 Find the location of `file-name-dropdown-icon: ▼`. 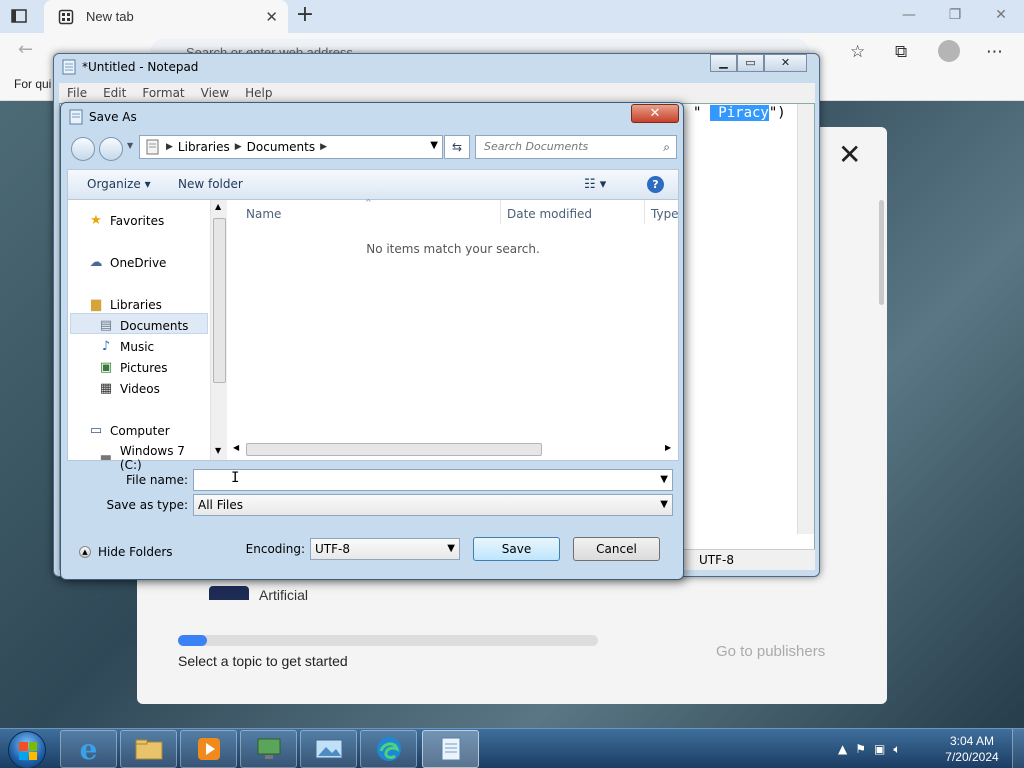

file-name-dropdown-icon: ▼ is located at coordinates (664, 480).